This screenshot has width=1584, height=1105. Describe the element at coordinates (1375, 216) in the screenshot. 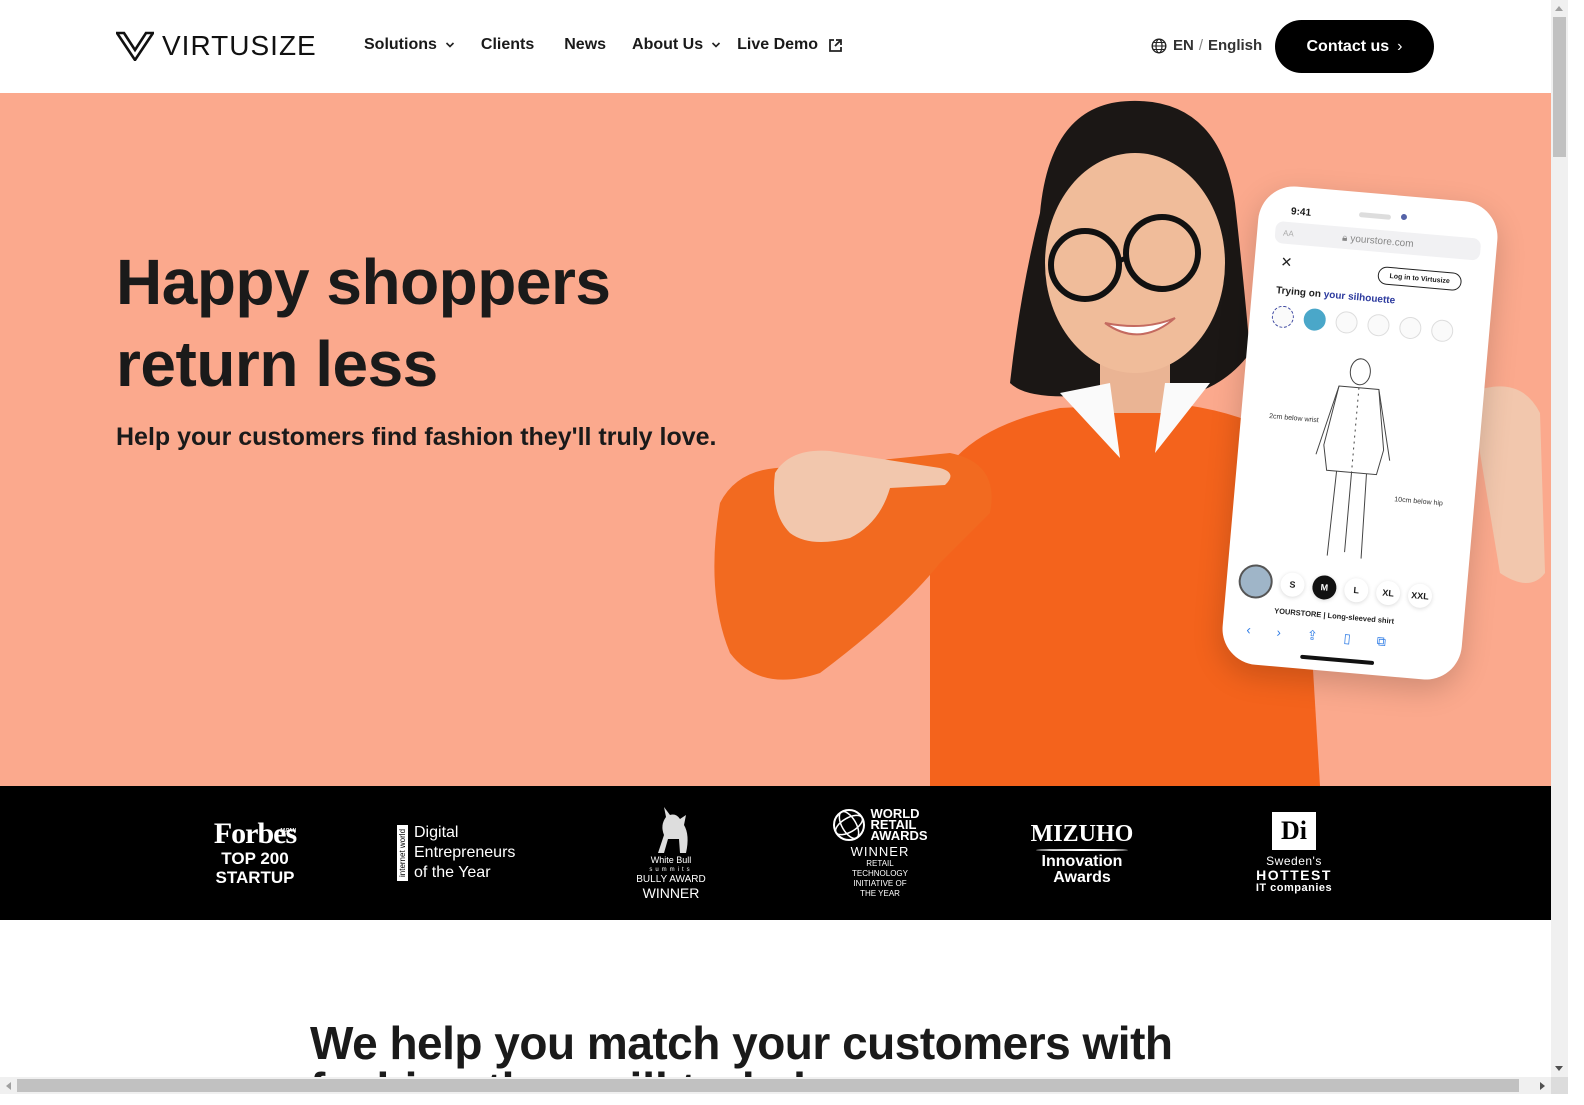

I see `phone-notch` at that location.